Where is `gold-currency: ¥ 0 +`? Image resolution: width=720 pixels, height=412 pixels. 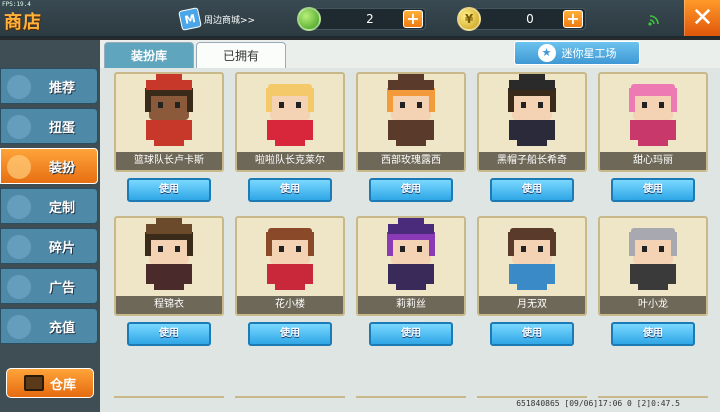
gold-currency: ¥ 0 + is located at coordinates (521, 19).